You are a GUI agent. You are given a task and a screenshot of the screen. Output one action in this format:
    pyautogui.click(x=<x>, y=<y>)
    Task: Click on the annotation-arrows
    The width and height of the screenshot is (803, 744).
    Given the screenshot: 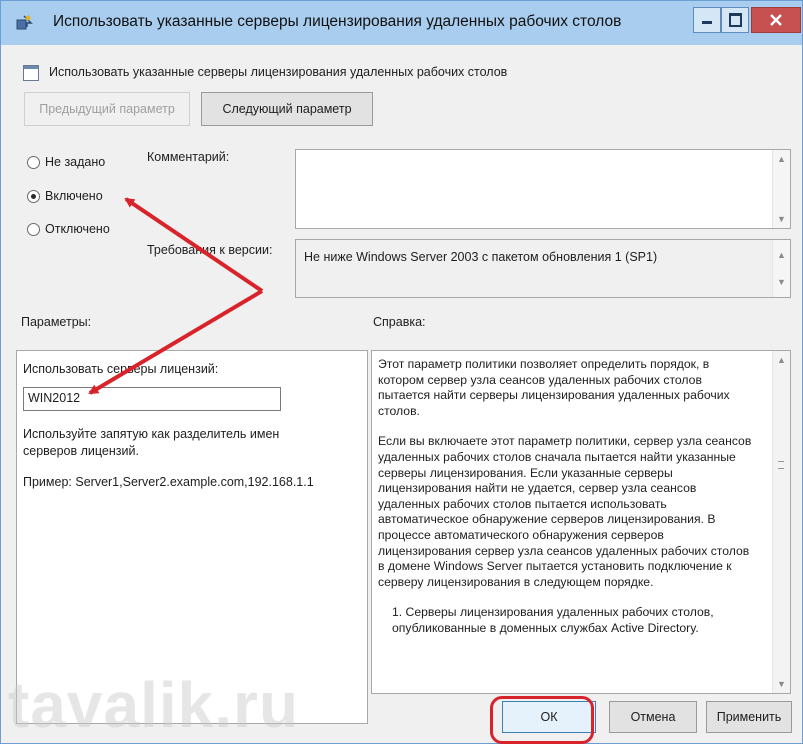 What is the action you would take?
    pyautogui.click(x=176, y=296)
    